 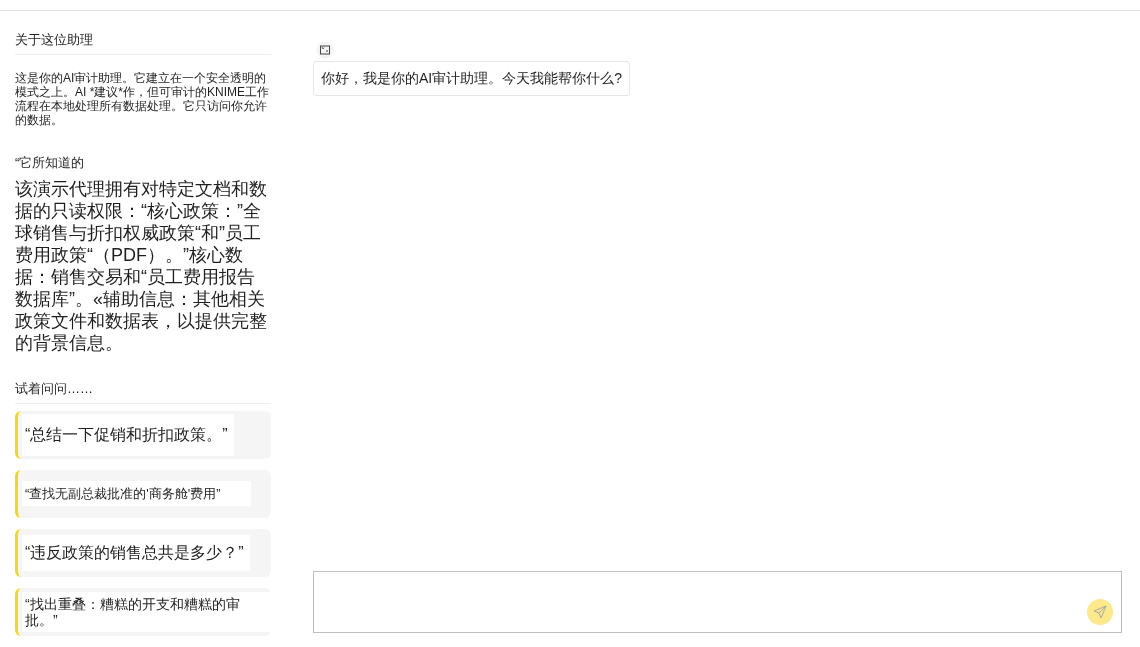 I want to click on knowledge-text: 该演示代理拥有对特定文档和数据的只读权限：“核心政策：”全球销售与折扣权威政策“和”员工费用政策“（PDF）。”核心数据：销售交易和“员工费用报告数据库”。«辅助信息：其他相关政策文件和数据表，以提供完整的背景信息。, so click(x=141, y=266).